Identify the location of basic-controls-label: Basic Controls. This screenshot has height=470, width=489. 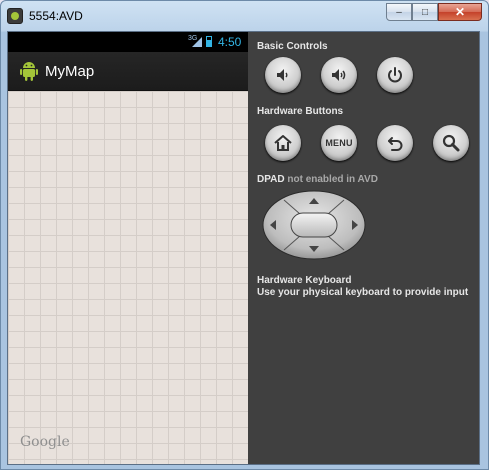
(292, 46).